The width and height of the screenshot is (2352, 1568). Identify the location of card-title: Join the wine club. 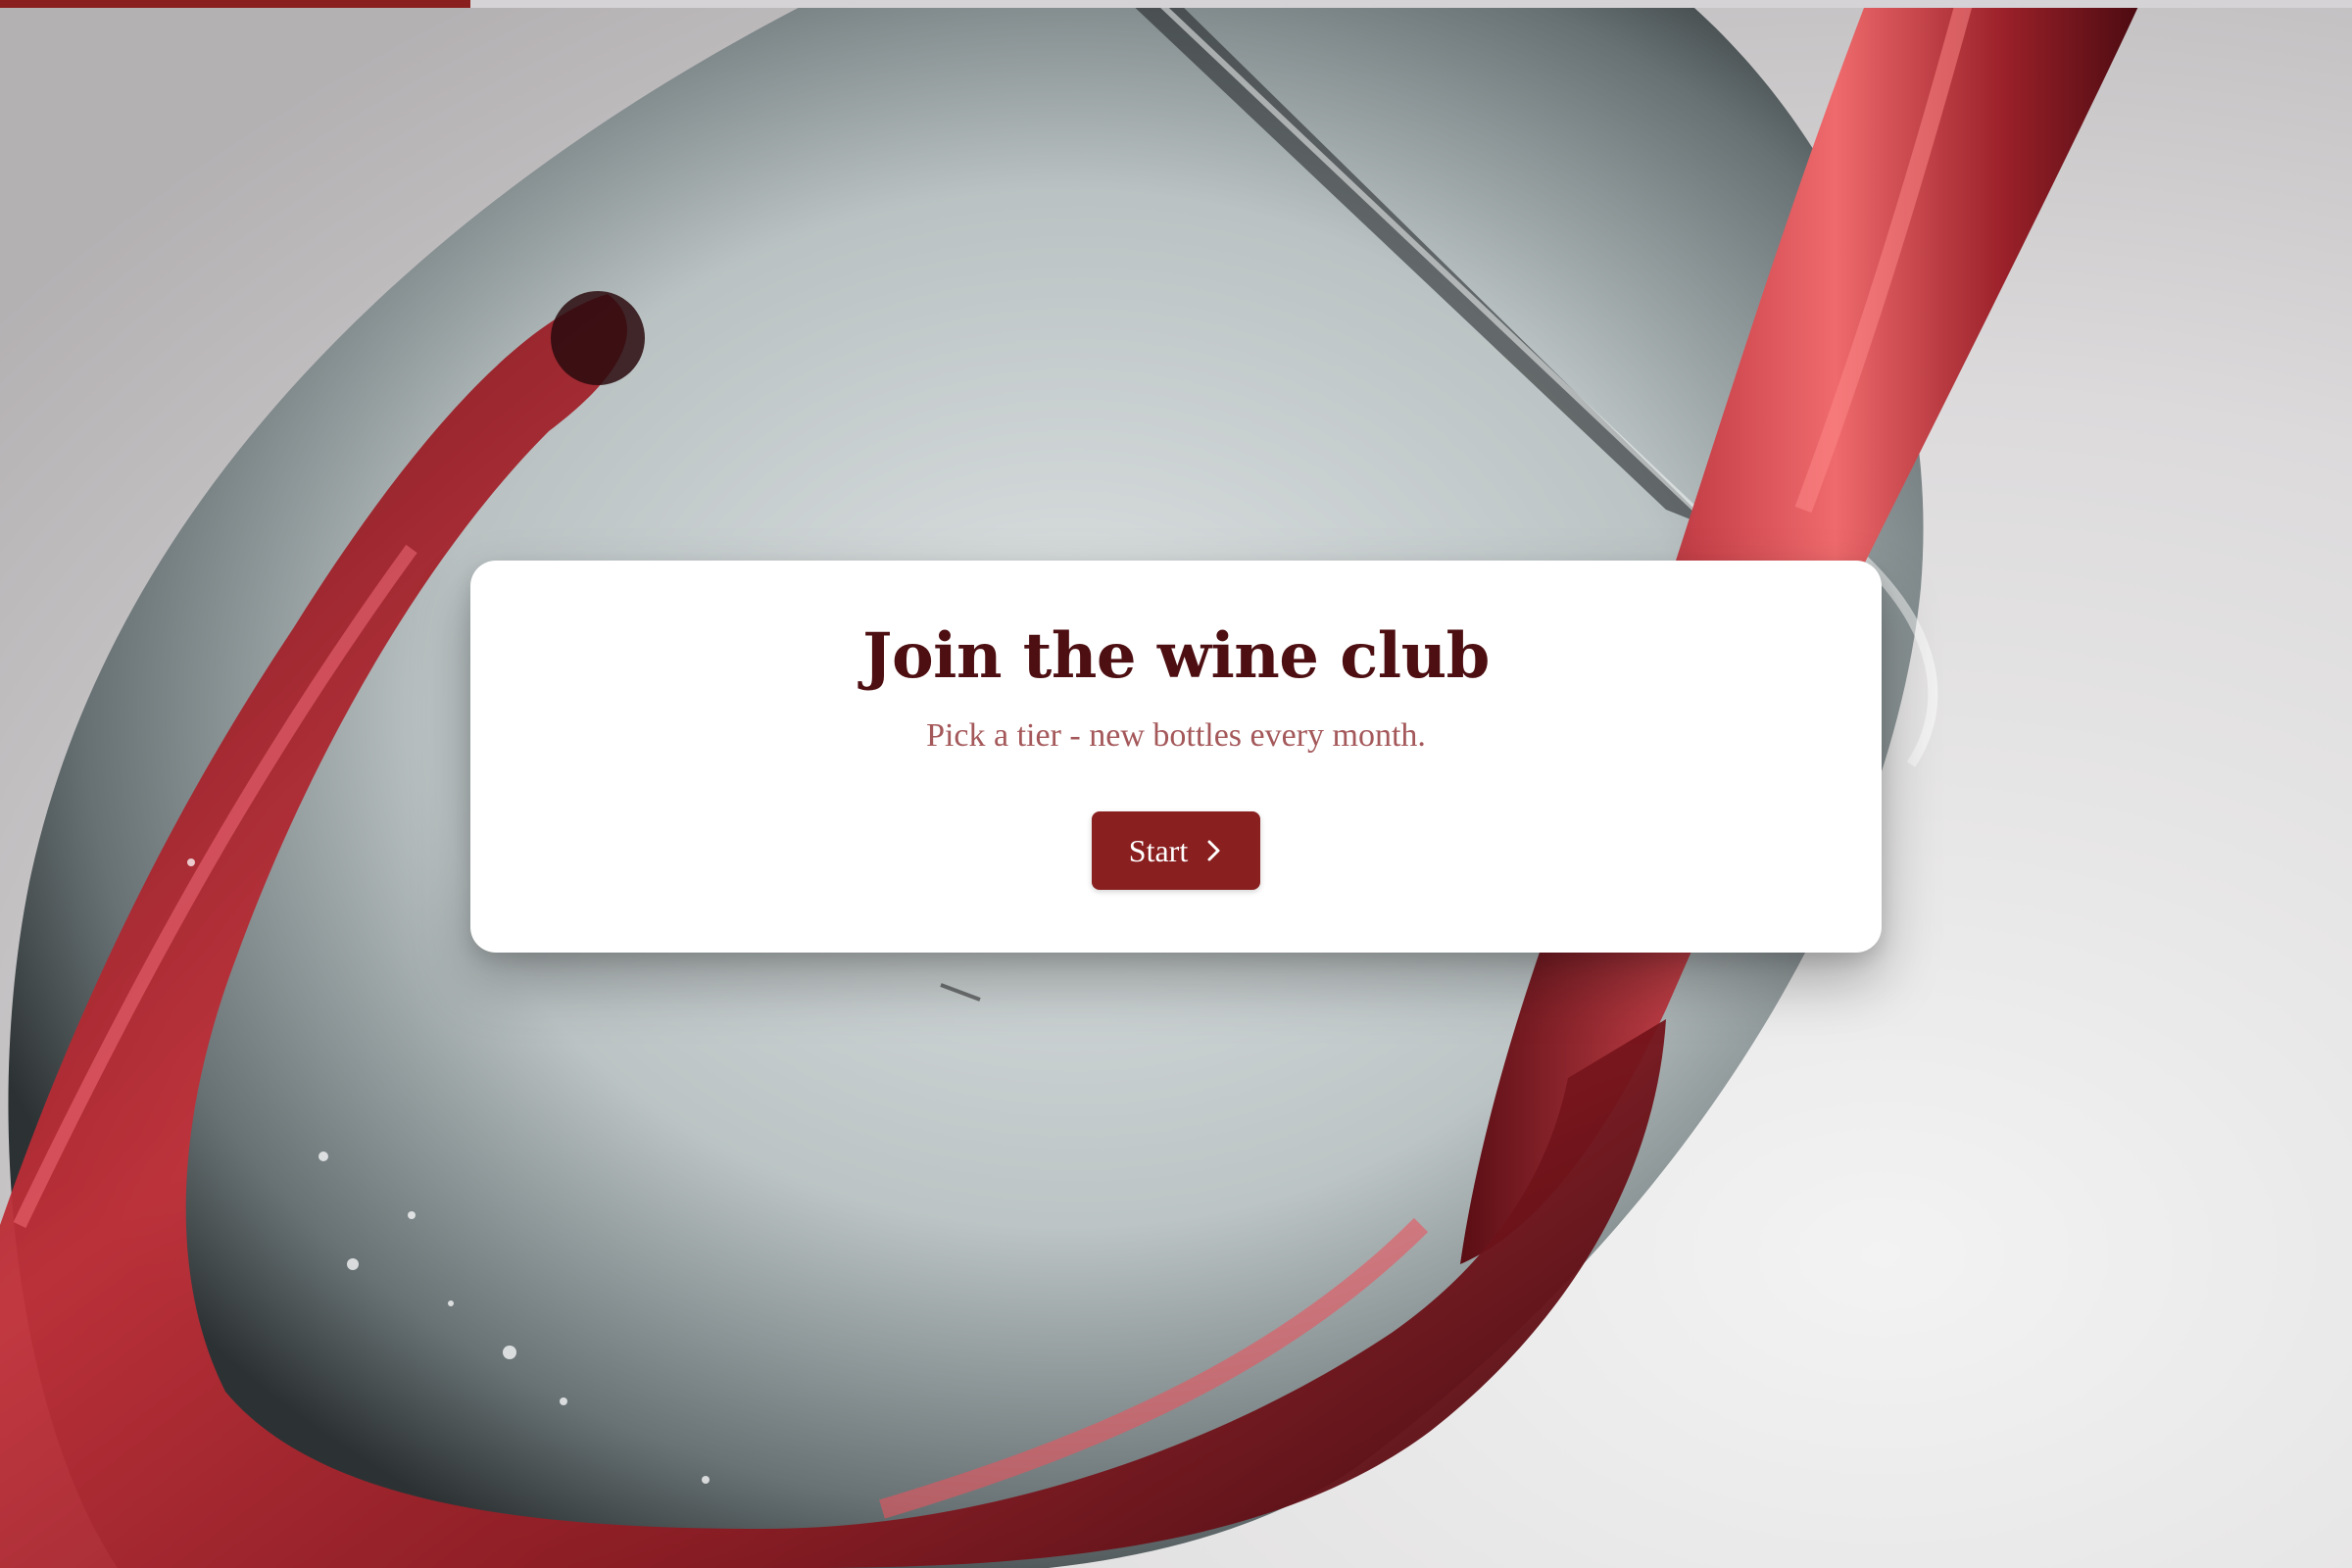
(1176, 656).